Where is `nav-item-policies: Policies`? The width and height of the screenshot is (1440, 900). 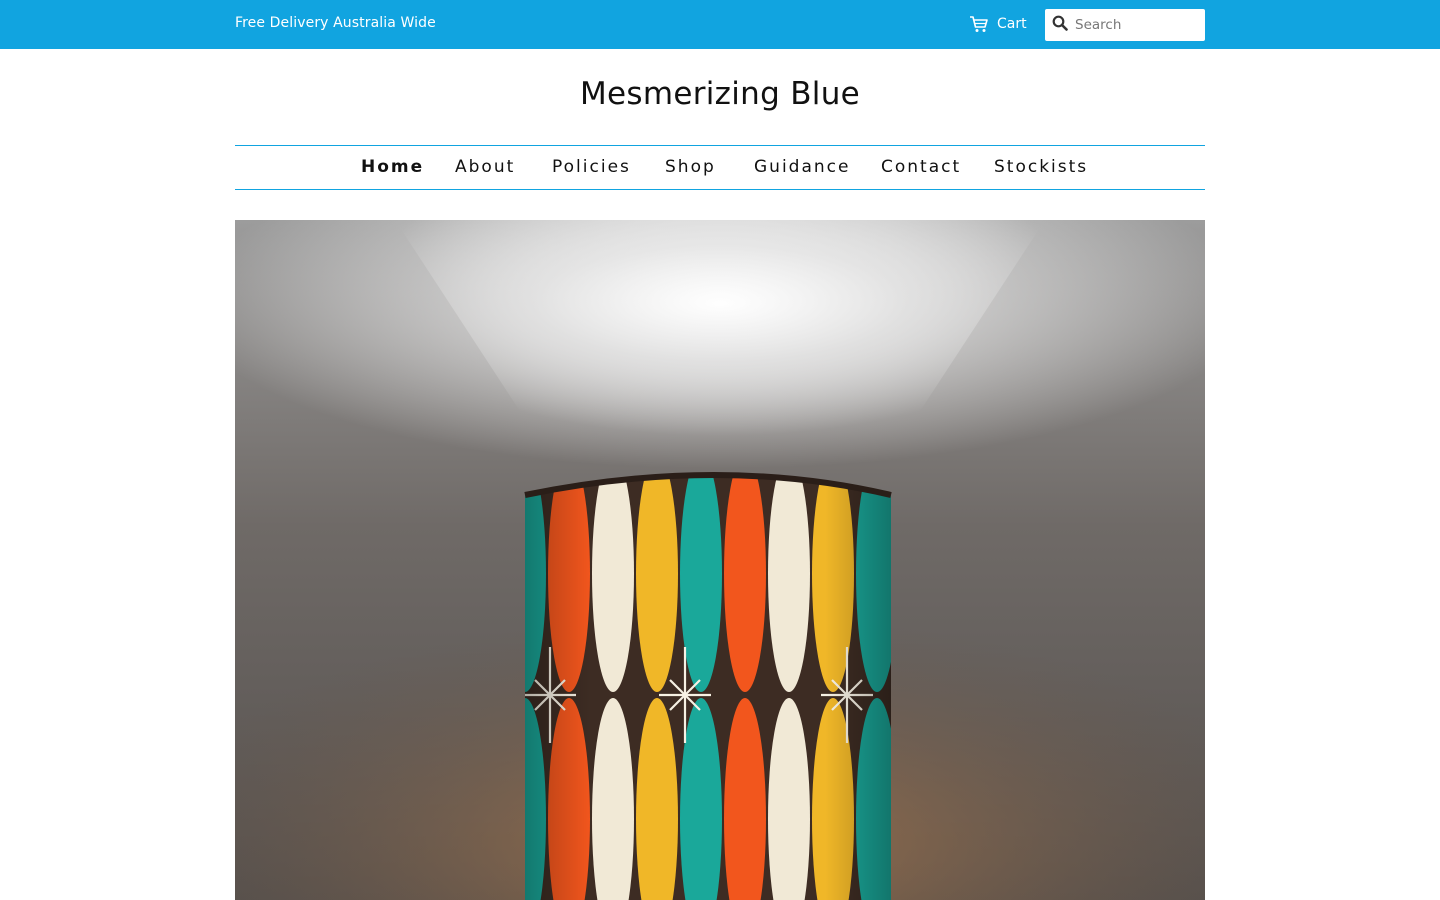
nav-item-policies: Policies is located at coordinates (591, 167).